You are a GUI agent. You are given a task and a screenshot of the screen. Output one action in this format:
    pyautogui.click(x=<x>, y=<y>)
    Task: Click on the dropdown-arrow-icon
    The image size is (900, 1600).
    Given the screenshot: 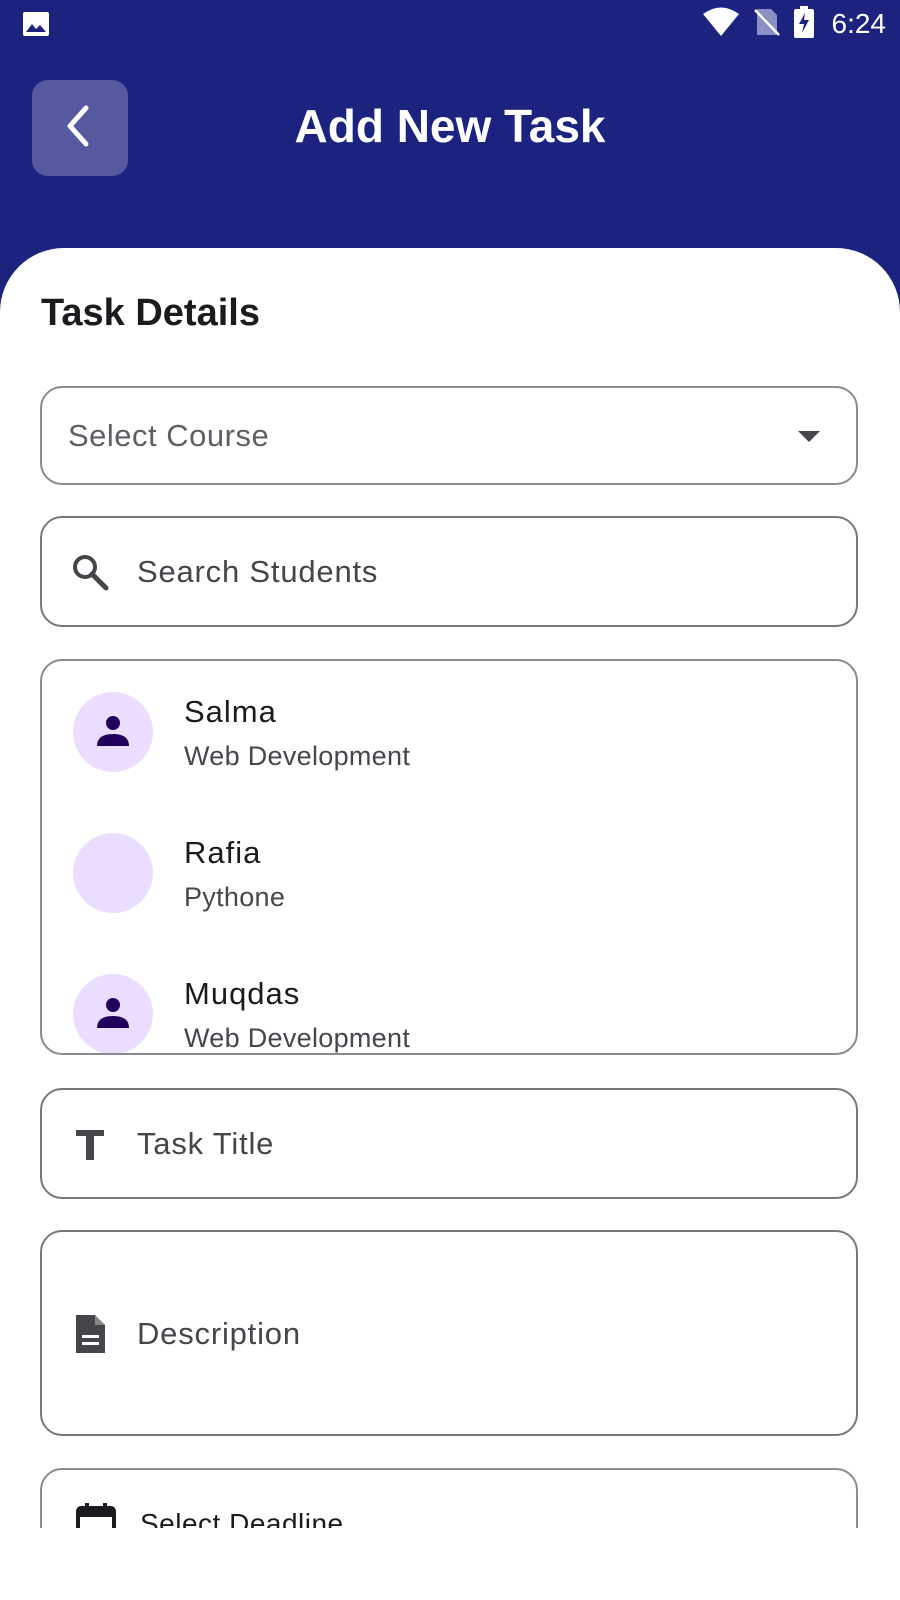 What is the action you would take?
    pyautogui.click(x=809, y=436)
    